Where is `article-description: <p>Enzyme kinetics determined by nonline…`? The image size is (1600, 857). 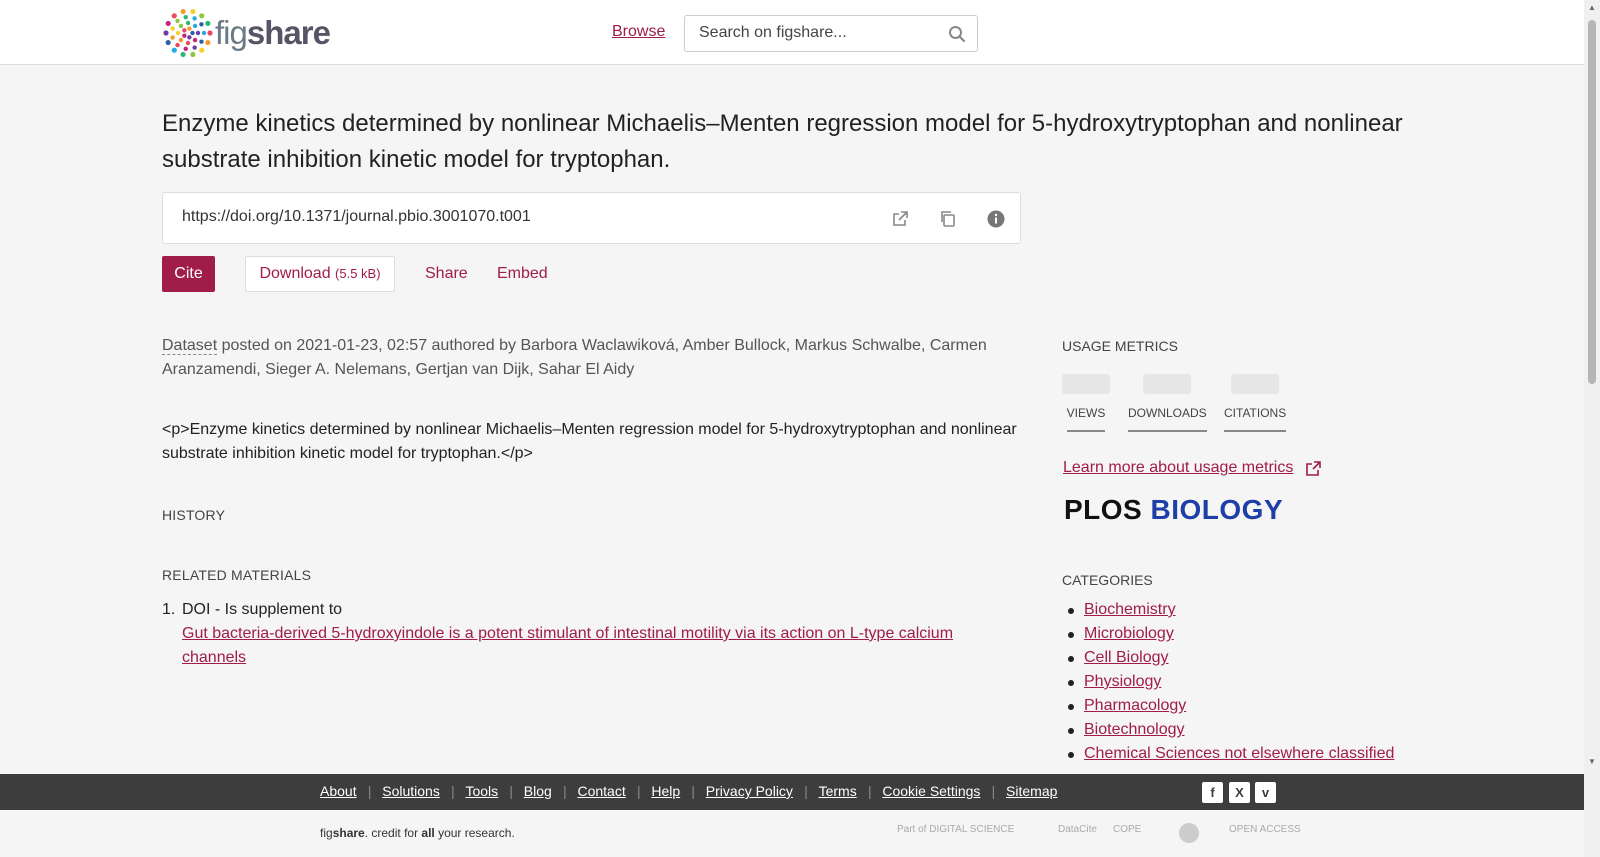
article-description: <p>Enzyme kinetics determined by nonline… is located at coordinates (589, 441).